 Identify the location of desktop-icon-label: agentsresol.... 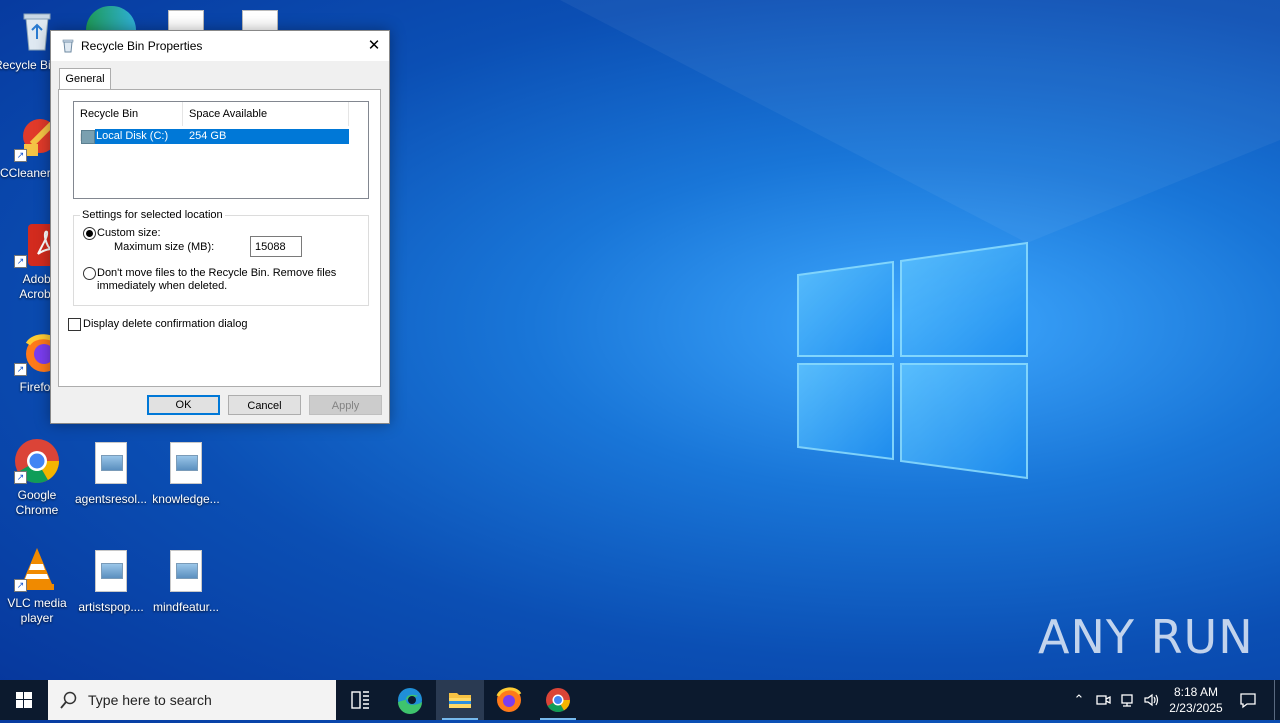
(111, 499).